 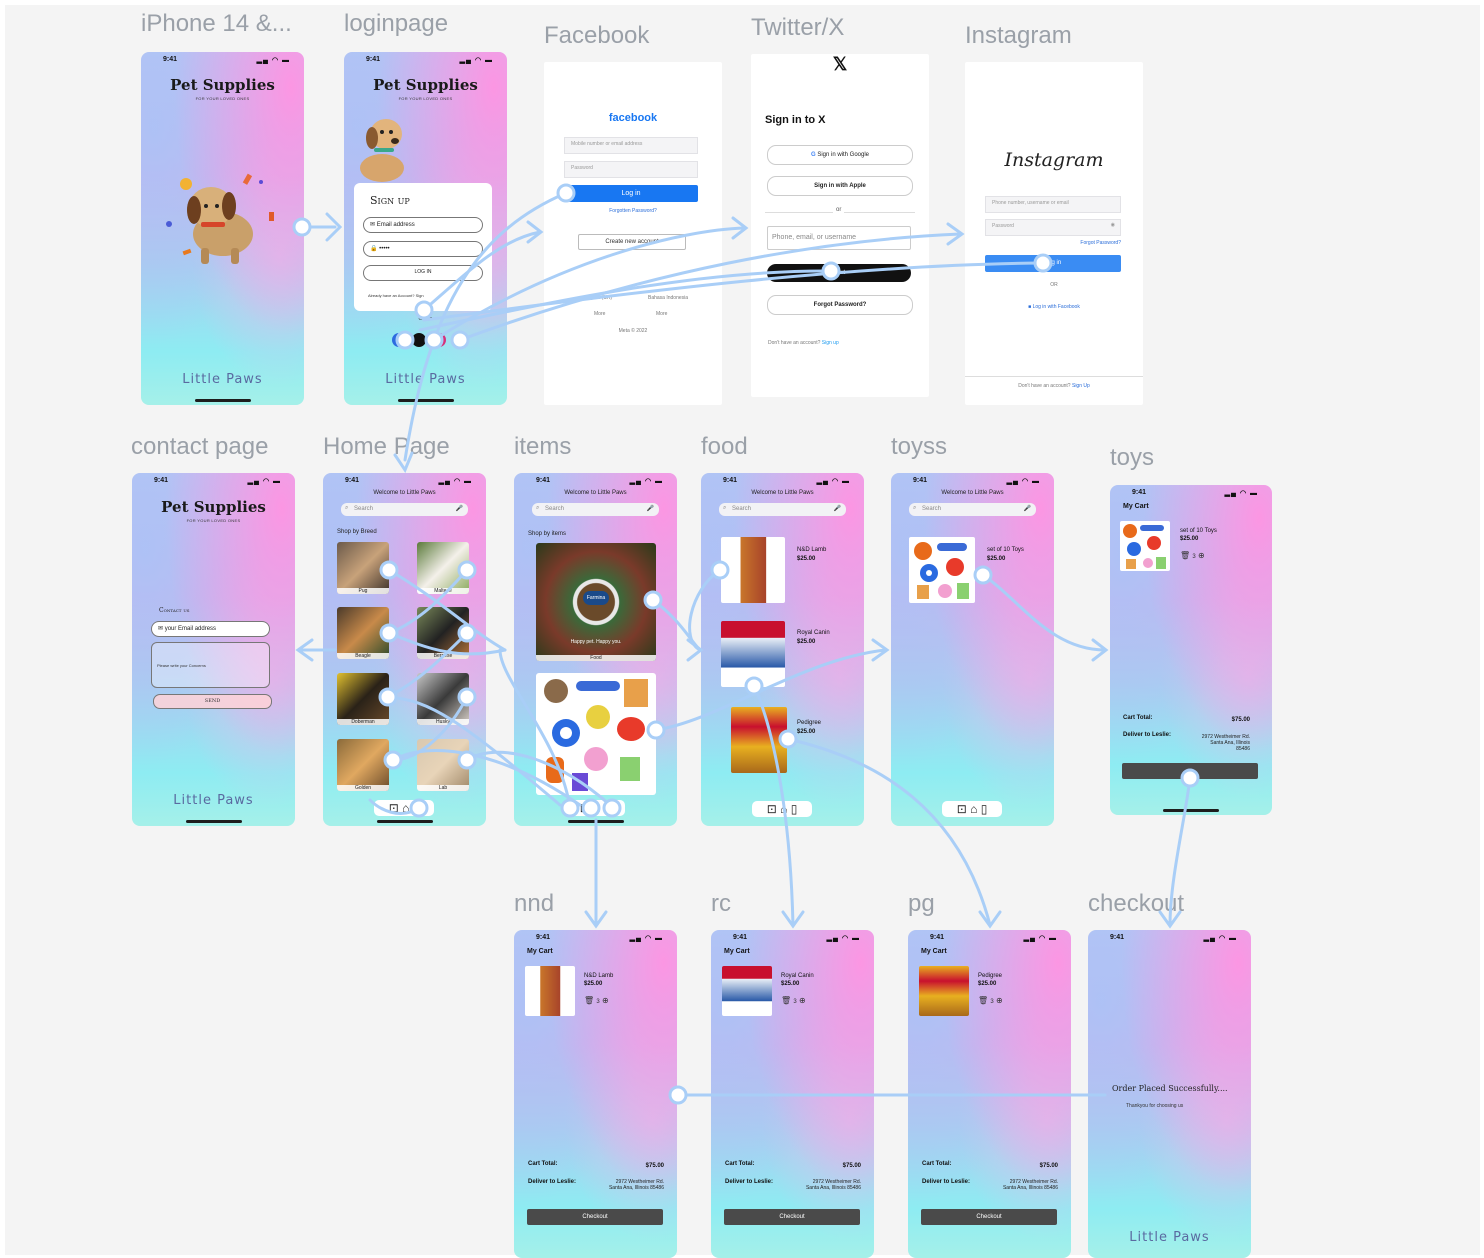 What do you see at coordinates (1053, 263) in the screenshot?
I see `ig-login-button: Log in` at bounding box center [1053, 263].